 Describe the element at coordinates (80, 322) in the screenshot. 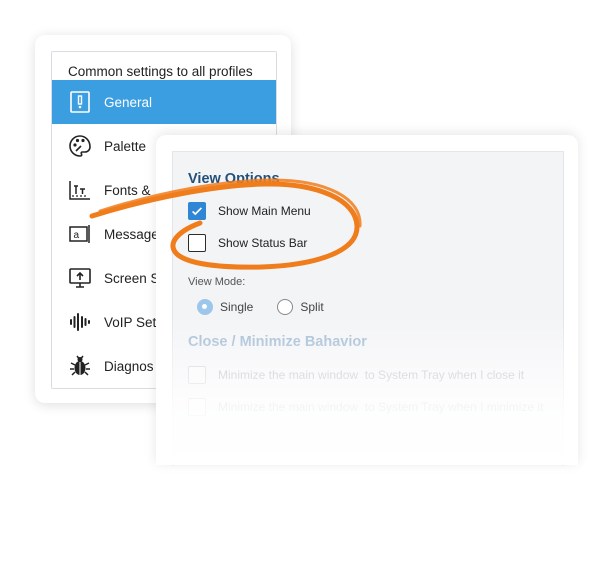

I see `voip-icon` at that location.